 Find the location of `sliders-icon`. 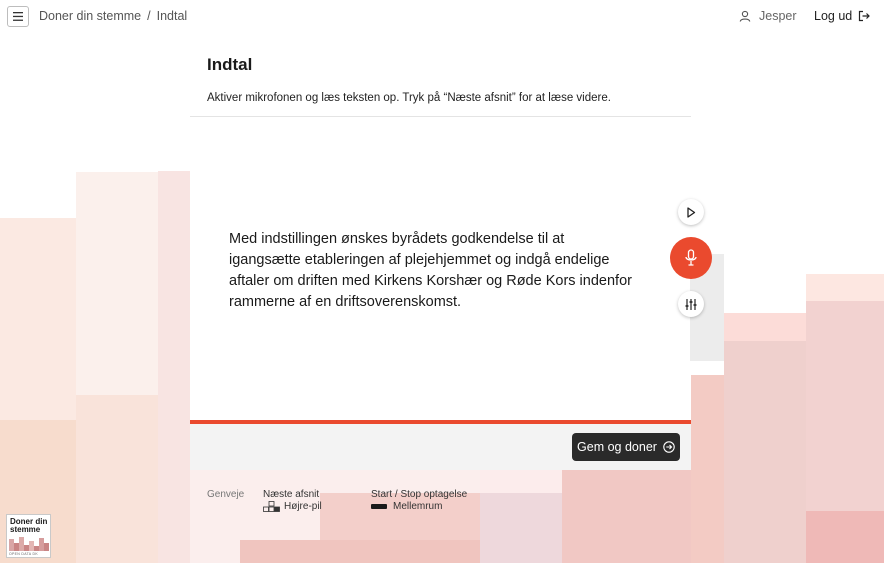

sliders-icon is located at coordinates (691, 304).